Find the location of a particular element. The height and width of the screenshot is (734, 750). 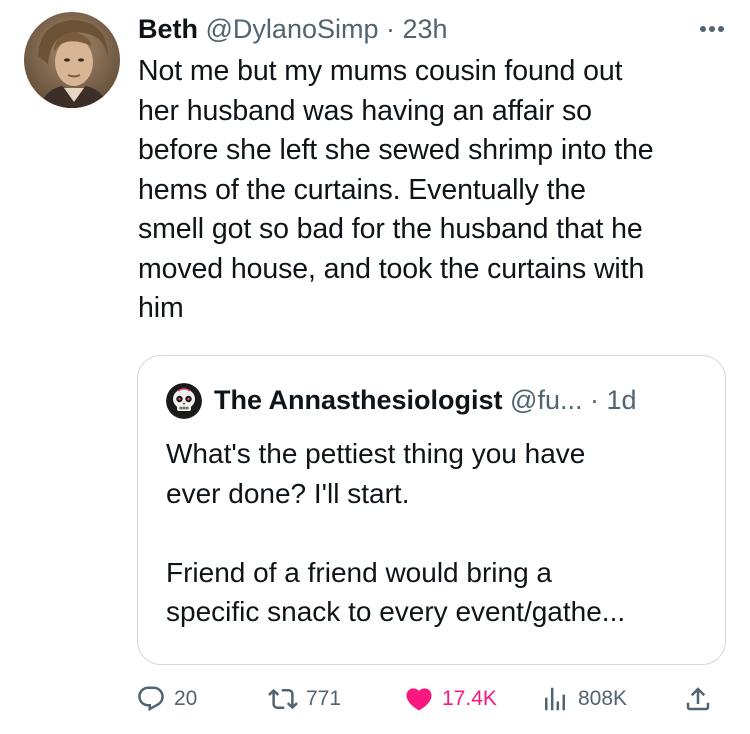

tweet-text-line: her husband was having an affair so is located at coordinates (365, 110).